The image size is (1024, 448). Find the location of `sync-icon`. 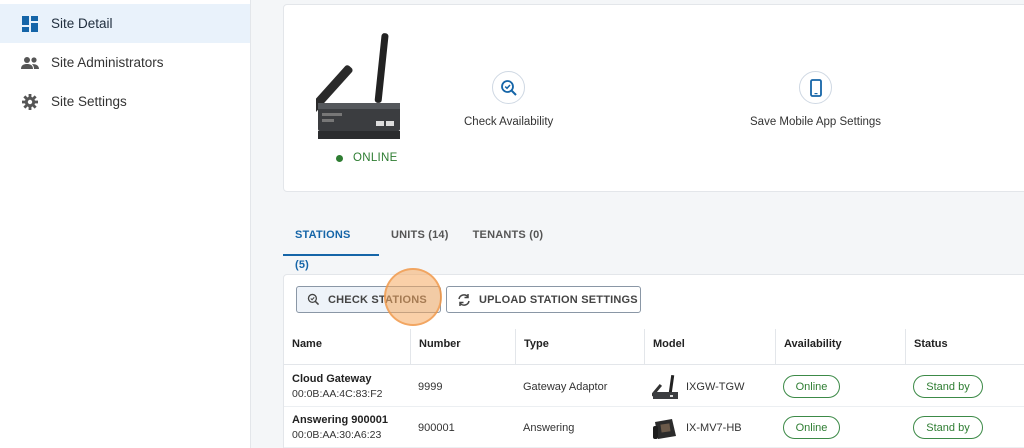

sync-icon is located at coordinates (464, 300).